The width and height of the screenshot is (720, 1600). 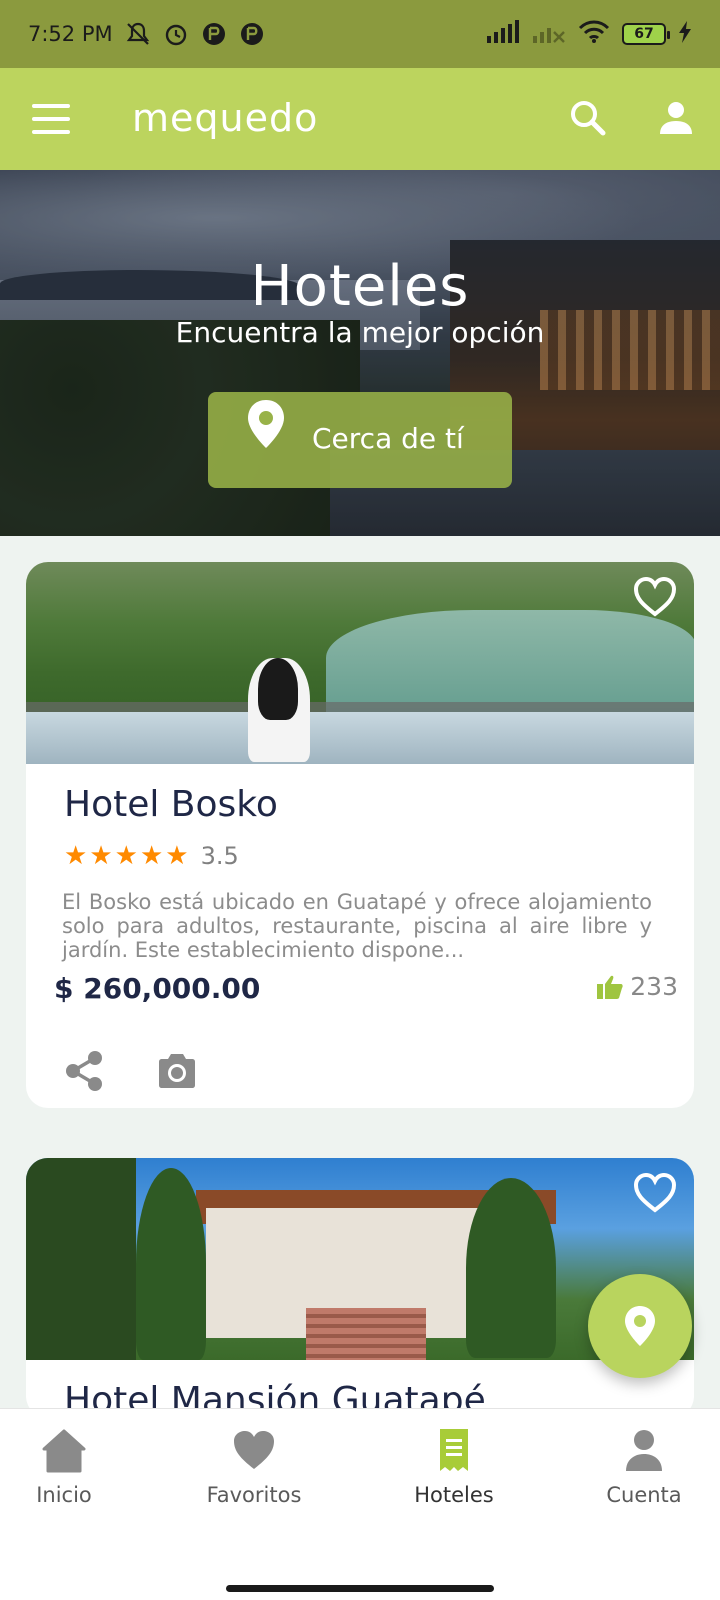 I want to click on camera-icon, so click(x=177, y=1071).